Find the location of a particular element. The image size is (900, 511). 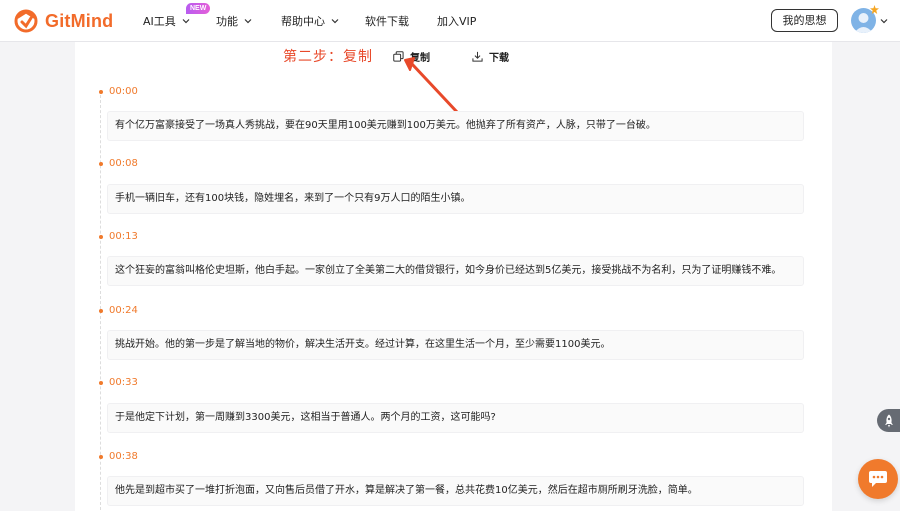

new-badge: NEW is located at coordinates (198, 8).